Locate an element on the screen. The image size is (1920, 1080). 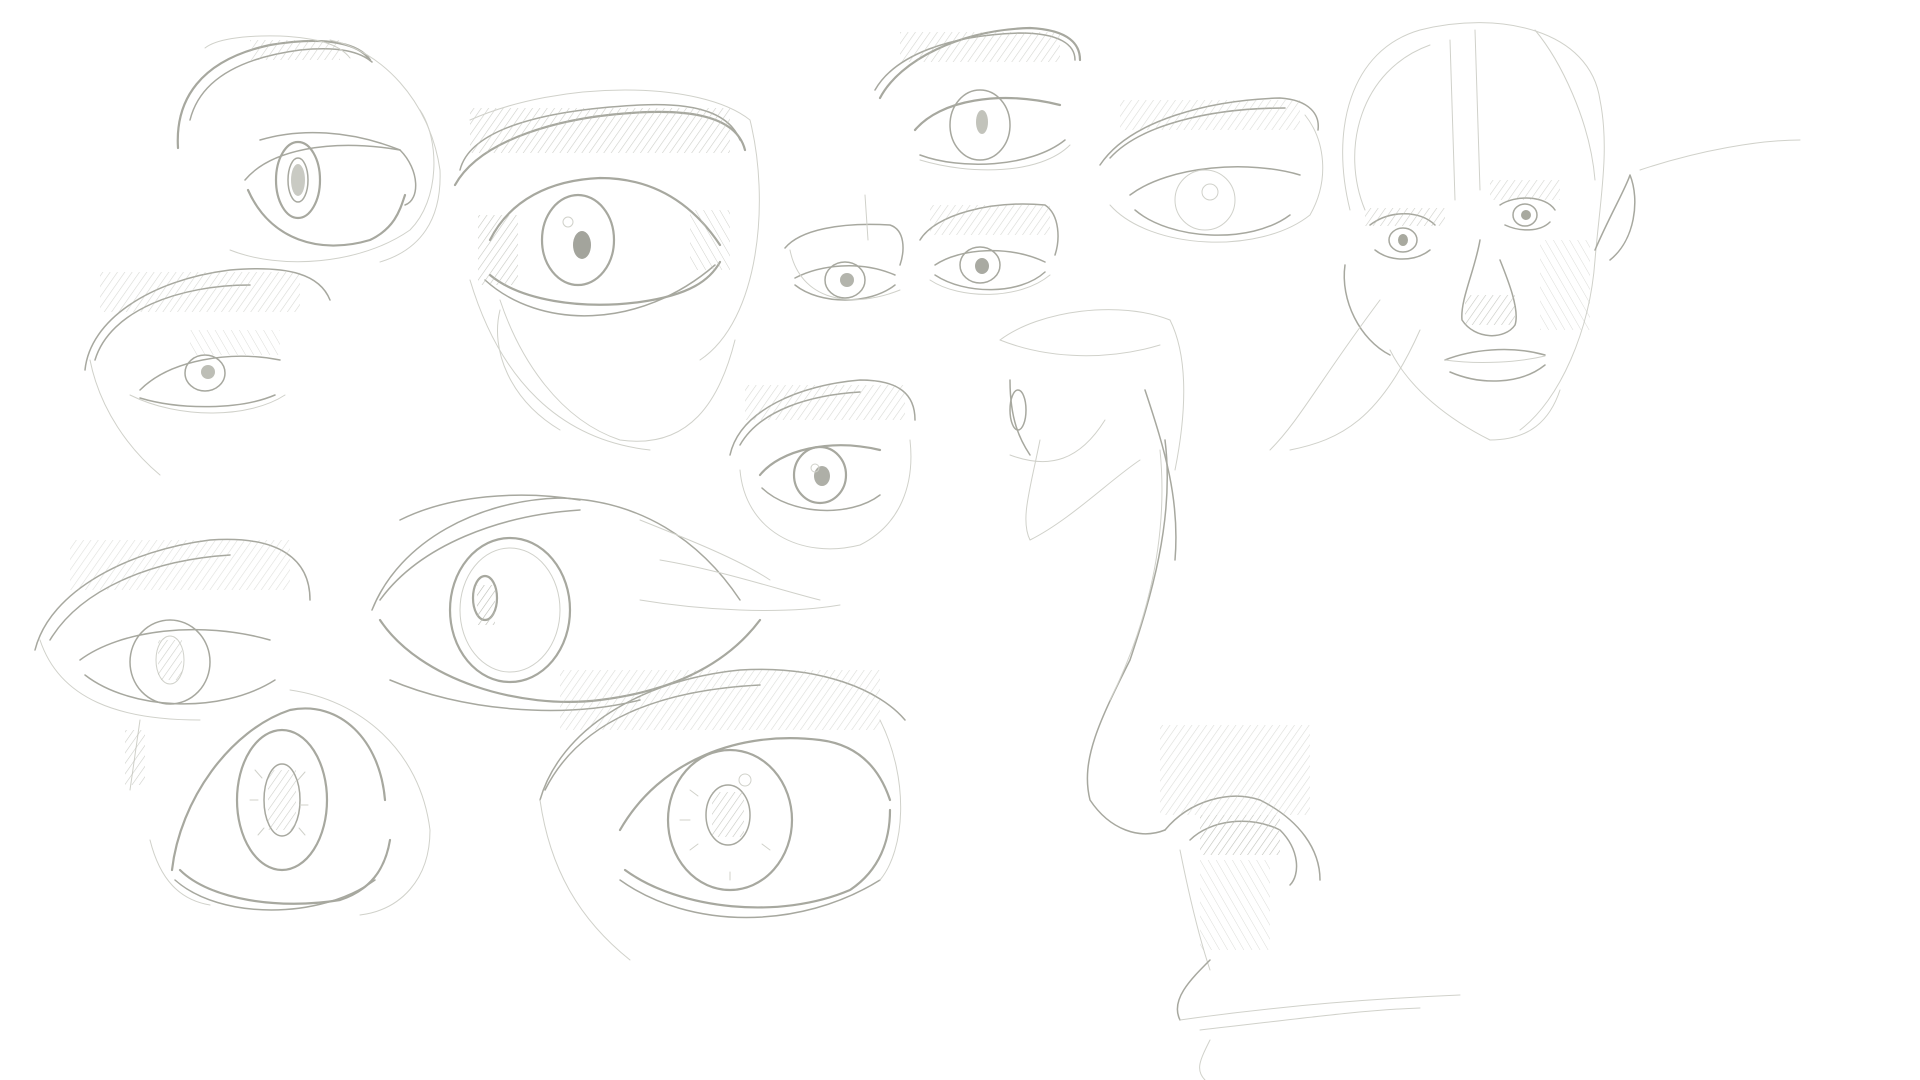
eye-study-center is located at coordinates (822, 464).